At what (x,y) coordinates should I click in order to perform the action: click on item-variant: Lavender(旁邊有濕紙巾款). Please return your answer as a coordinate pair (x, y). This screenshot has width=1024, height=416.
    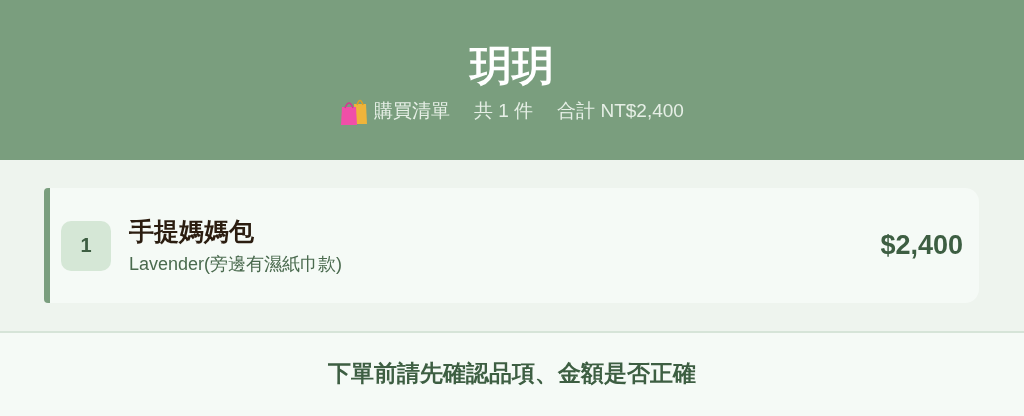
    Looking at the image, I should click on (236, 264).